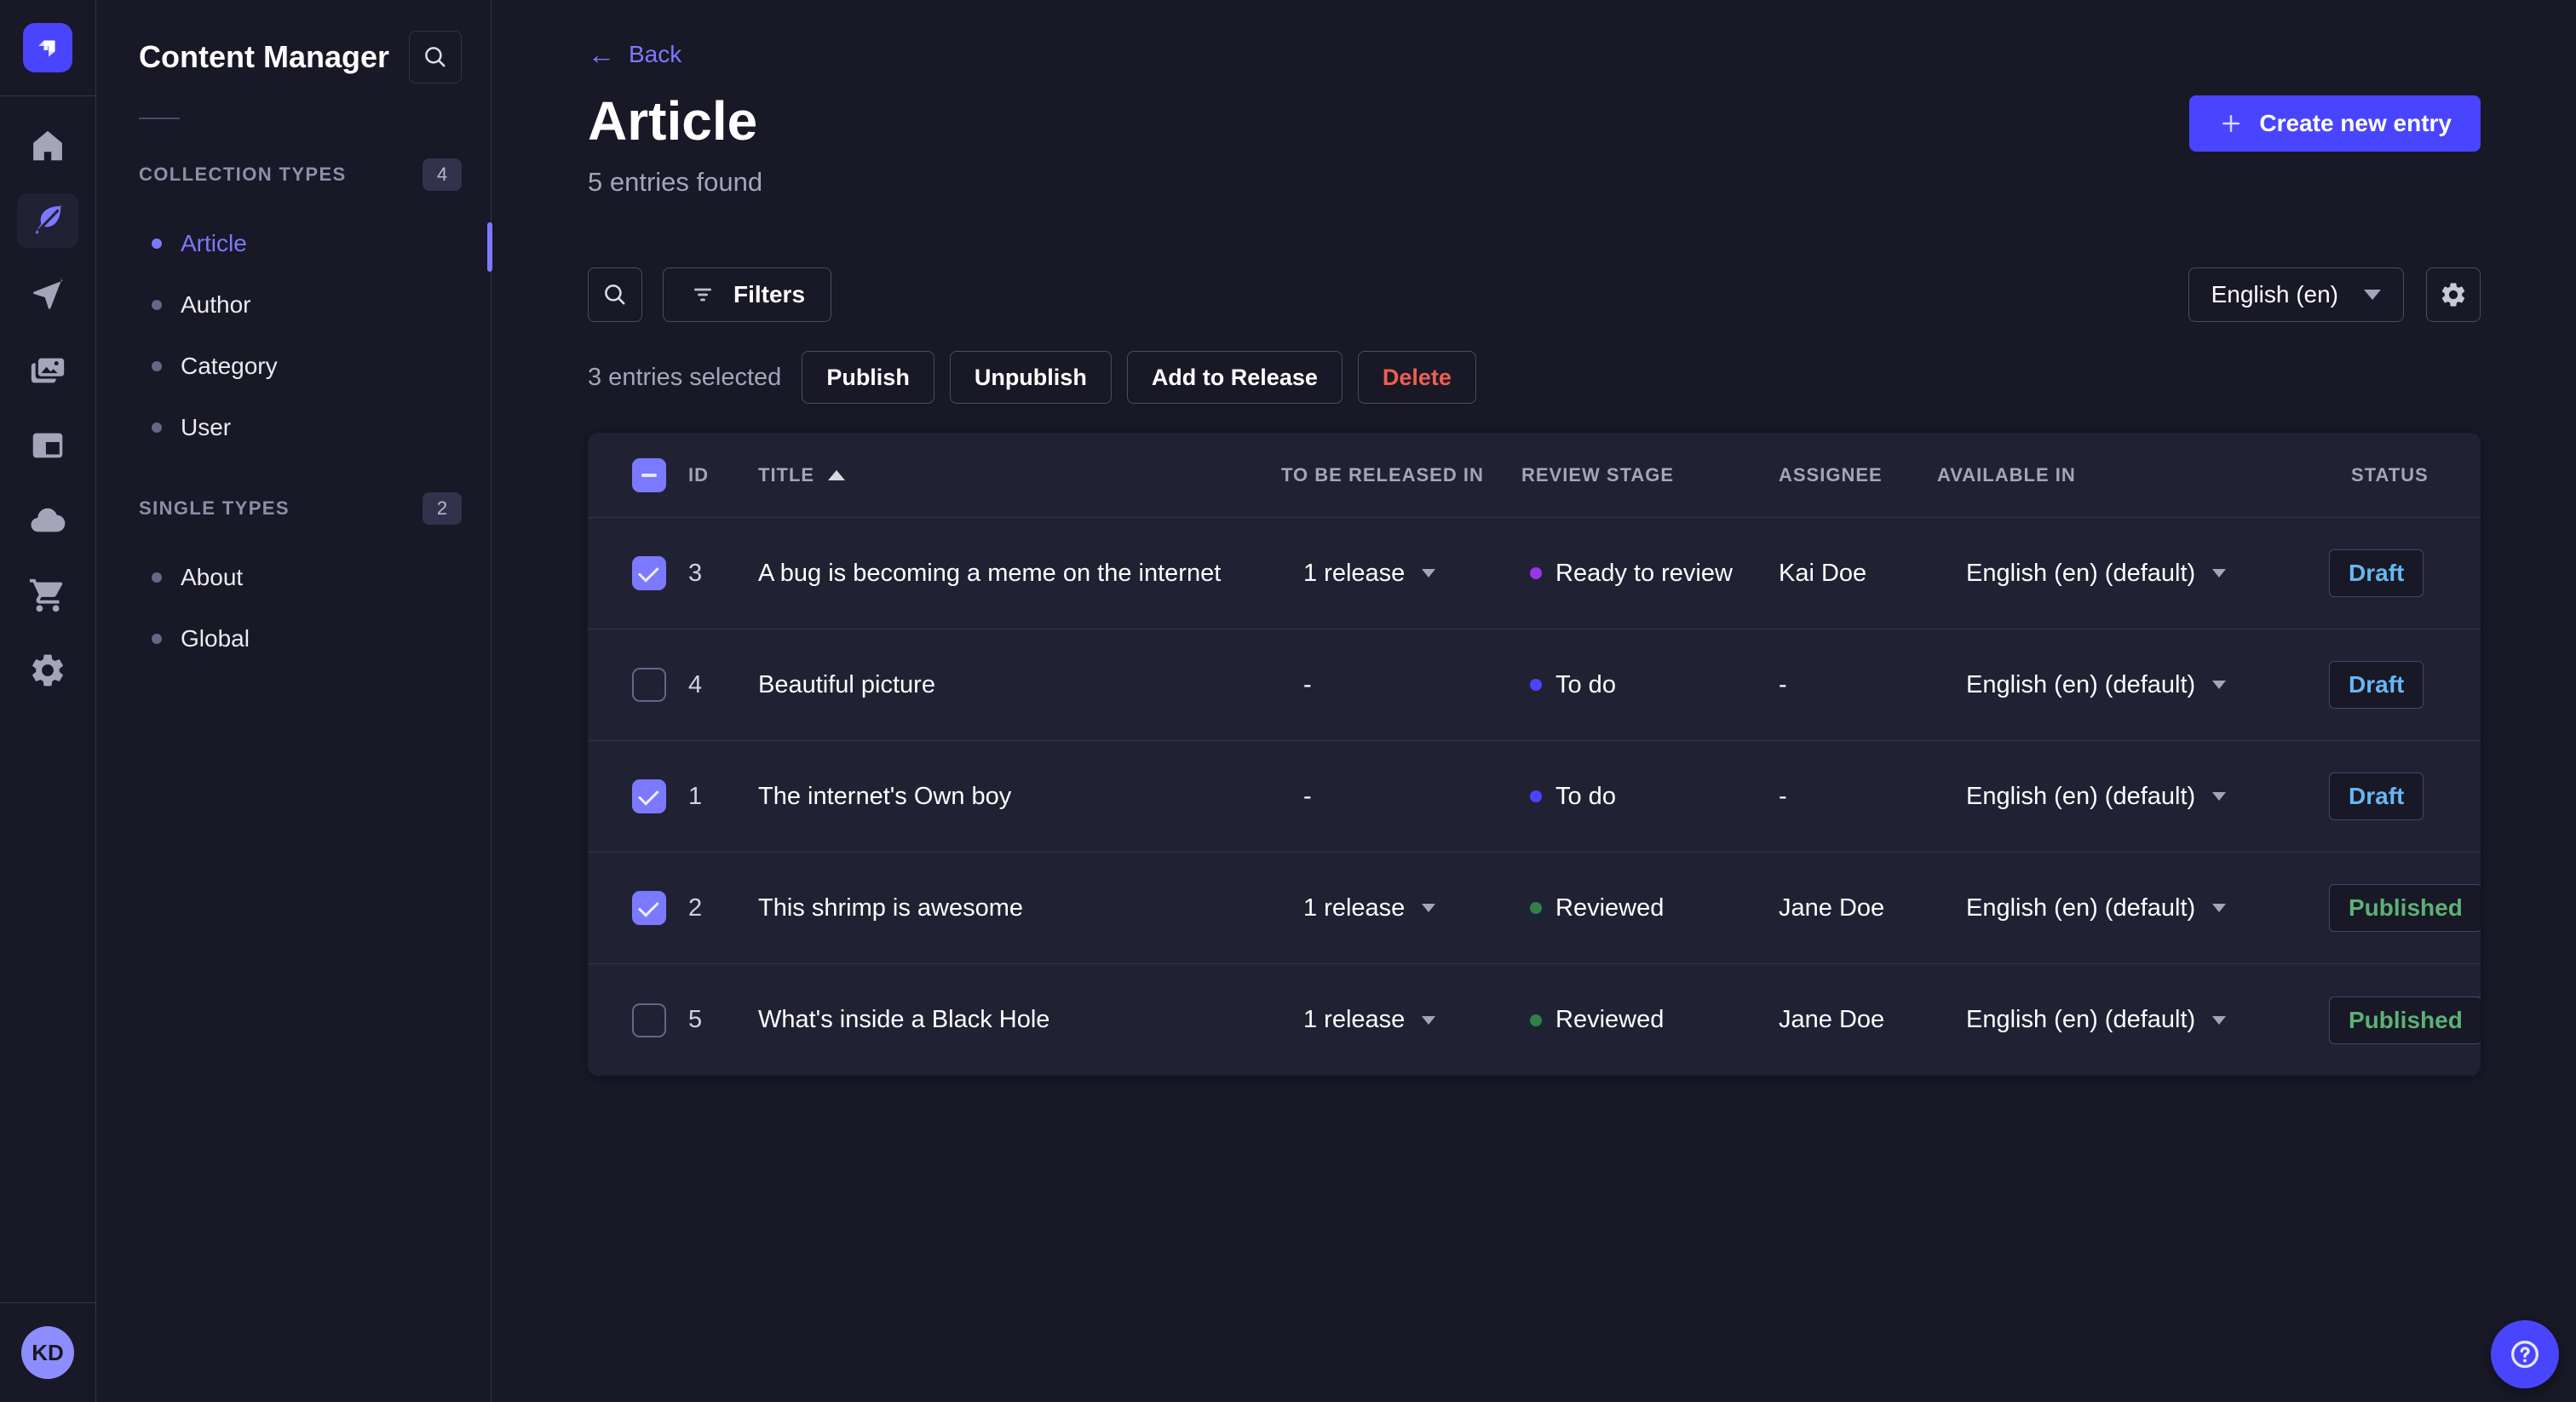  I want to click on user-avatar: KD, so click(48, 1352).